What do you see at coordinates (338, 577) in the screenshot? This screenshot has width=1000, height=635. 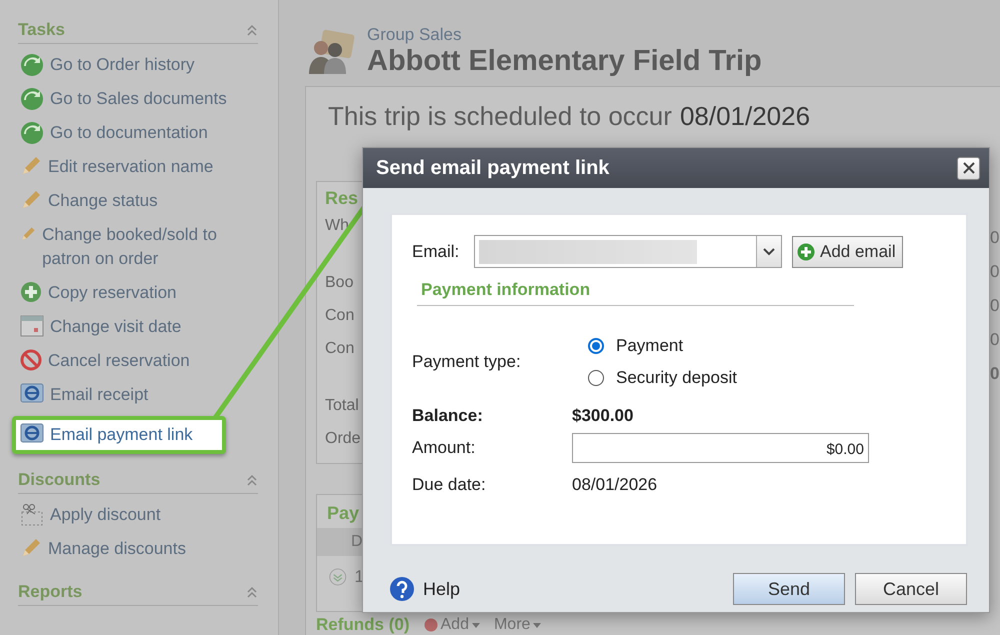 I see `expand-icon` at bounding box center [338, 577].